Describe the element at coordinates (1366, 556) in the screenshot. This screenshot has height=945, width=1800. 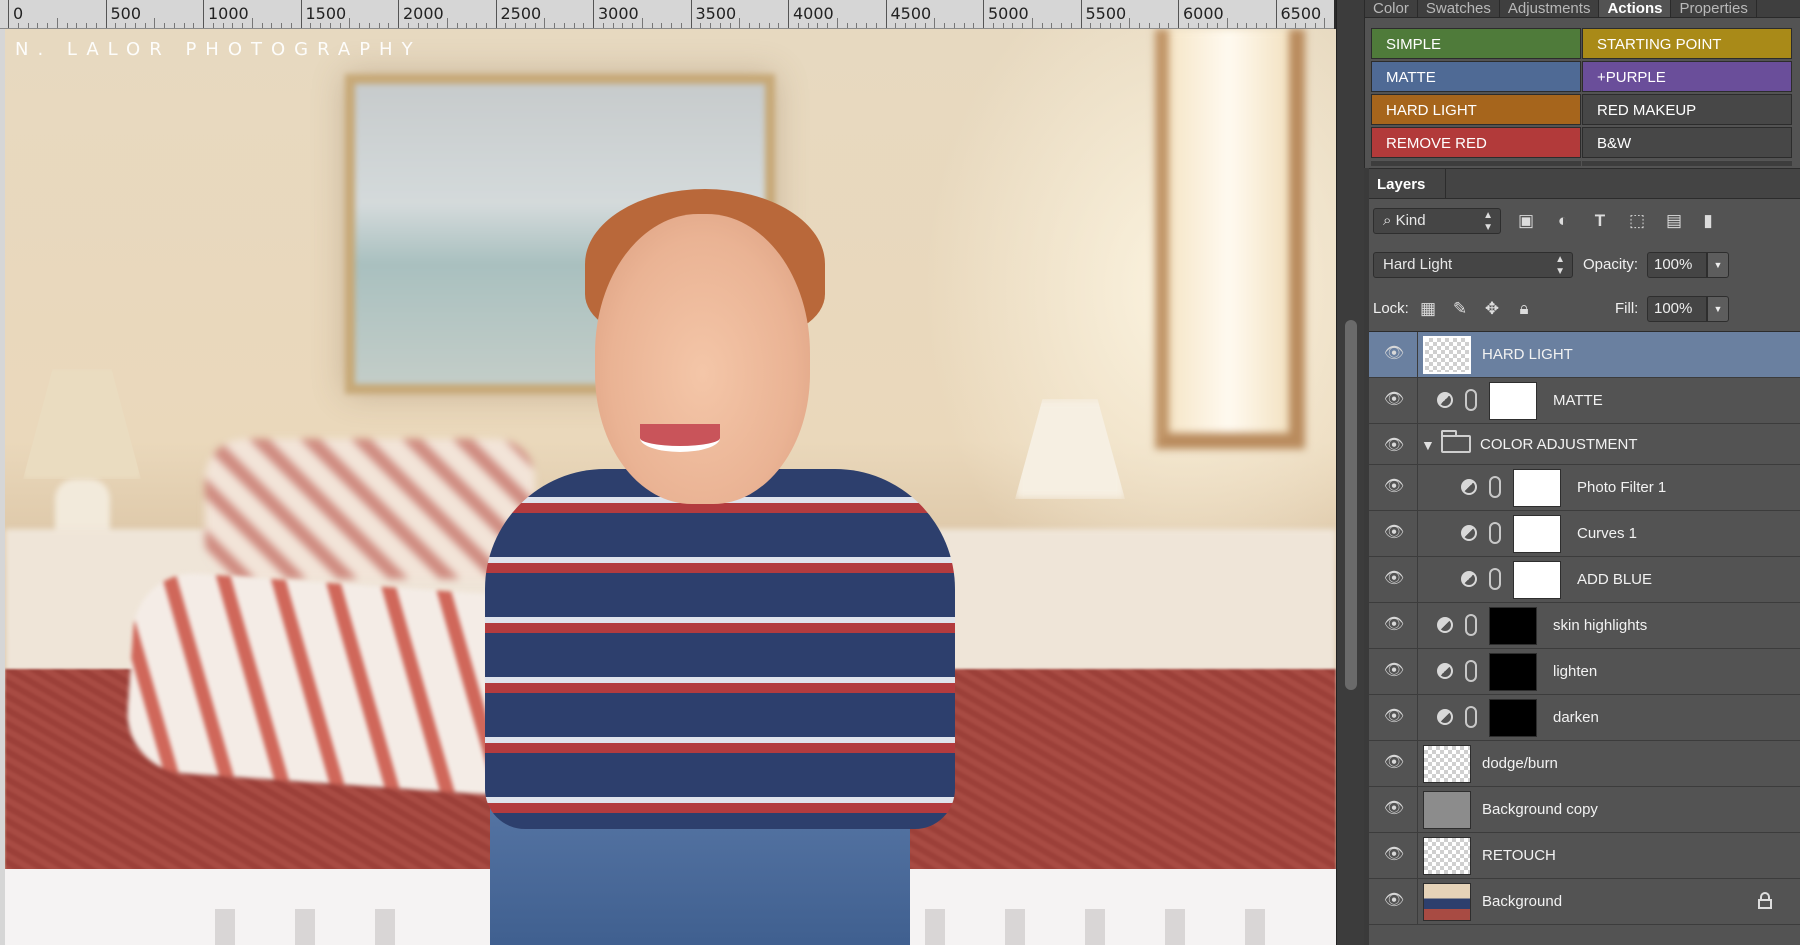
I see `panel-vertical-scrollbar` at that location.